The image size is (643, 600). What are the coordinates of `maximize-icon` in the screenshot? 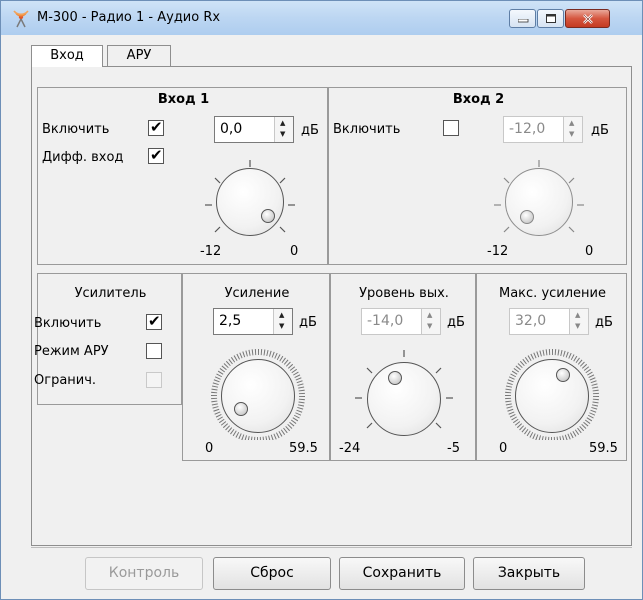 It's located at (551, 18).